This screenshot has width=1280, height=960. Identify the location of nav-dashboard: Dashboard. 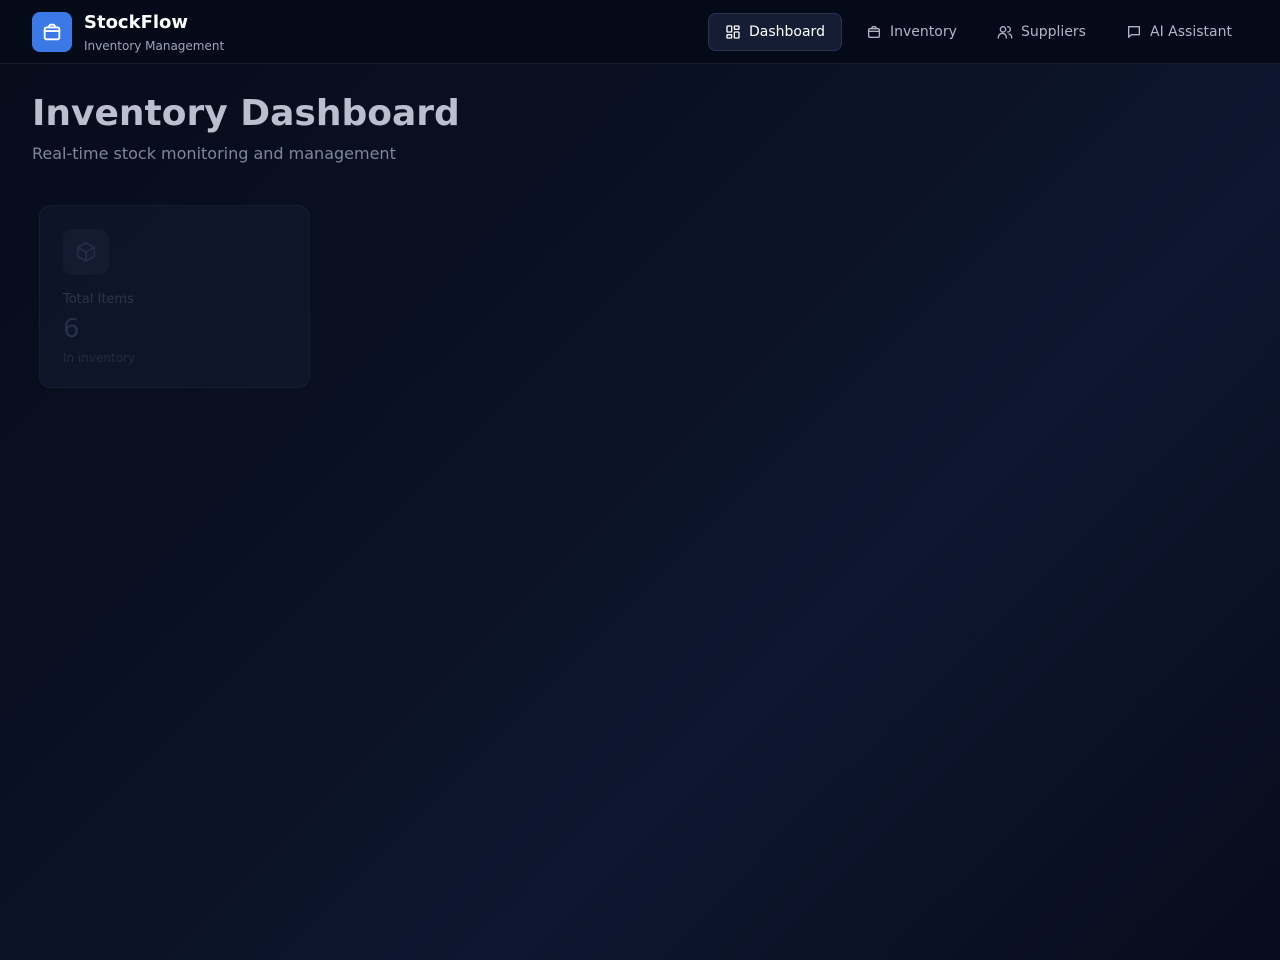
(775, 32).